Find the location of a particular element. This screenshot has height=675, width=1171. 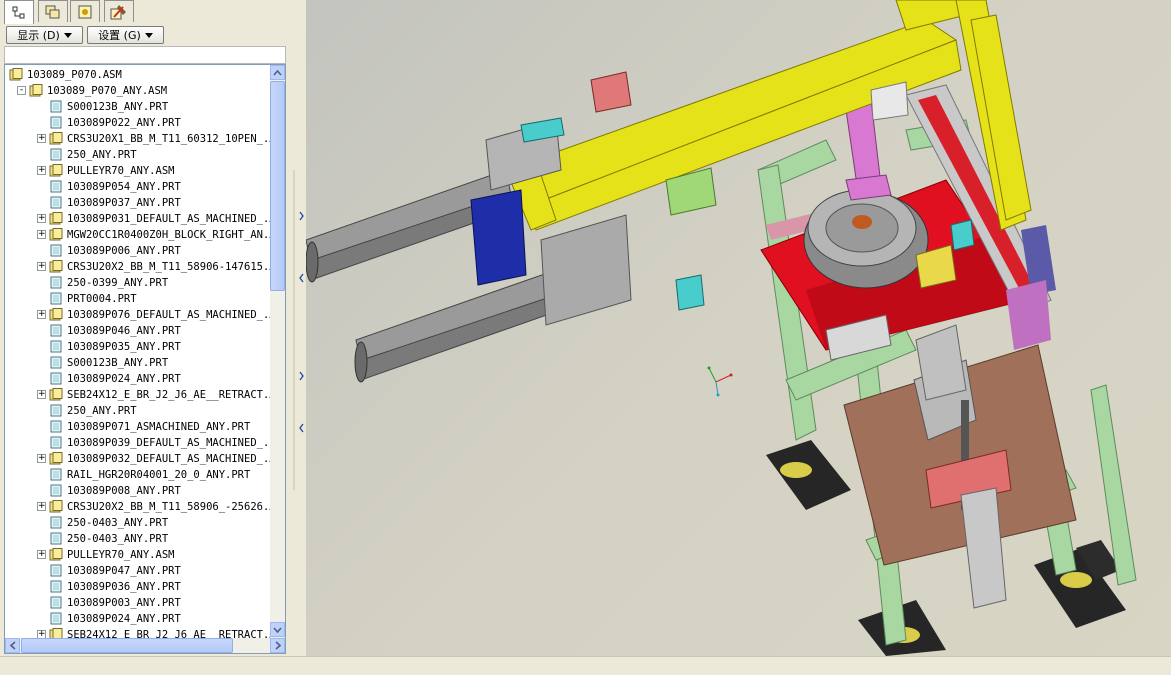

scroll-left-button is located at coordinates (12, 645).